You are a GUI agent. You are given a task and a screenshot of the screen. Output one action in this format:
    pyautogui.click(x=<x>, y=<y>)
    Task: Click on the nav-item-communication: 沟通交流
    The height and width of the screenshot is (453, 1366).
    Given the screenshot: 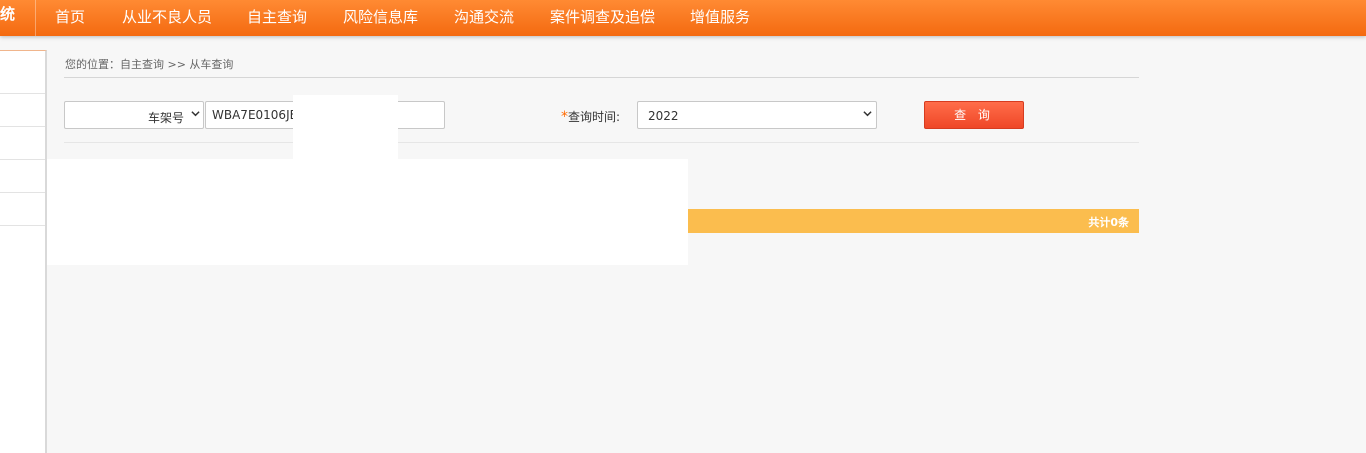 What is the action you would take?
    pyautogui.click(x=484, y=18)
    